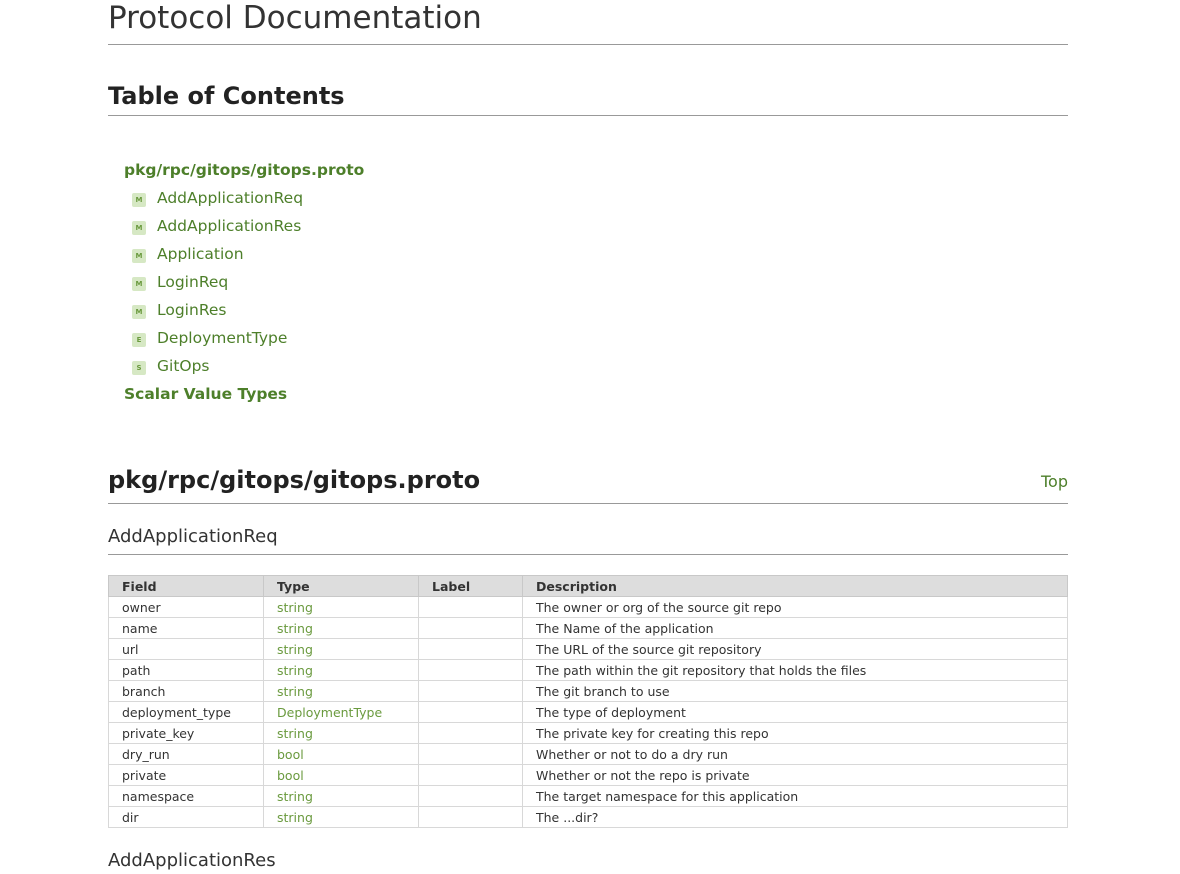  Describe the element at coordinates (192, 860) in the screenshot. I see `next-message-title: AddApplicationRes` at that location.